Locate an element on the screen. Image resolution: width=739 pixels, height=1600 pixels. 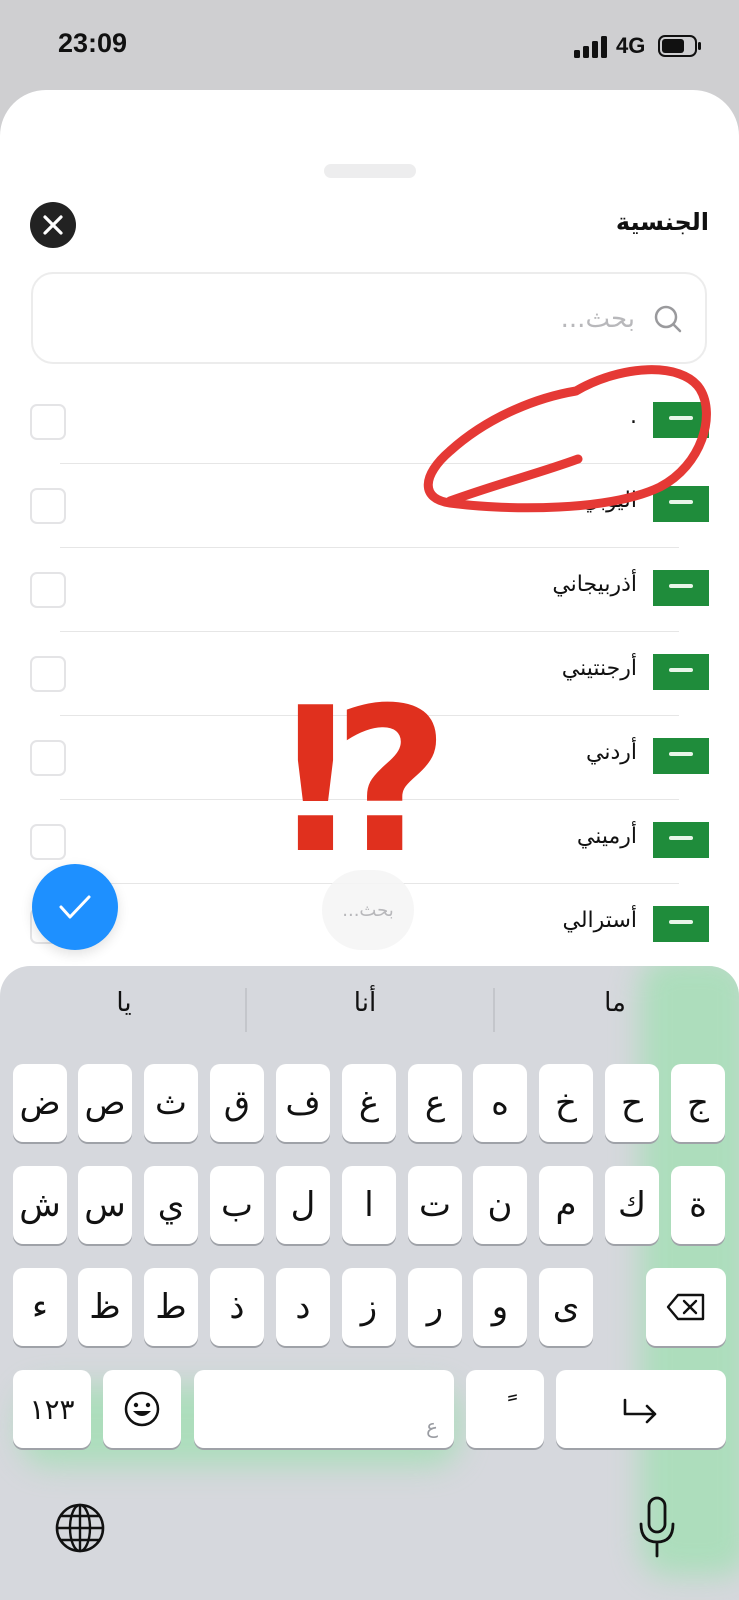
key: ه is located at coordinates (500, 1103).